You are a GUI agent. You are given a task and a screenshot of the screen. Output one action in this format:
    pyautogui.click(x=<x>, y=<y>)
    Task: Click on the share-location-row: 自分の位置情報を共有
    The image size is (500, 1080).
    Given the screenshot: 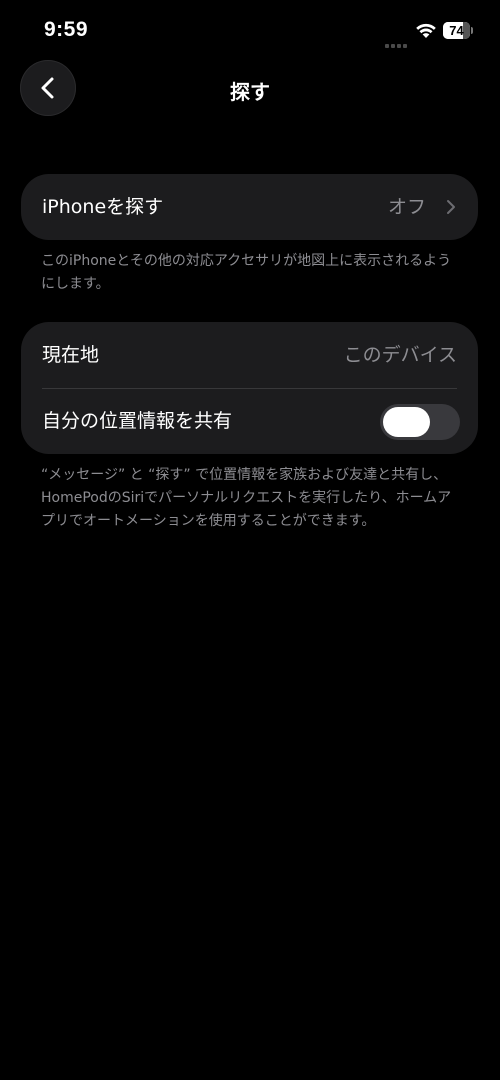 What is the action you would take?
    pyautogui.click(x=249, y=421)
    